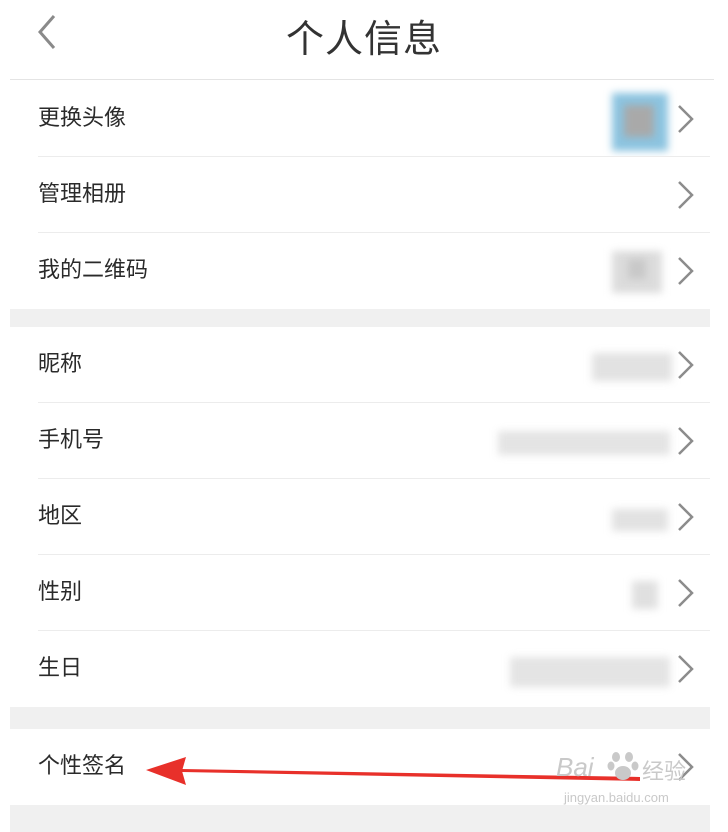 This screenshot has width=728, height=832. Describe the element at coordinates (82, 766) in the screenshot. I see `row-label: 个性签名` at that location.